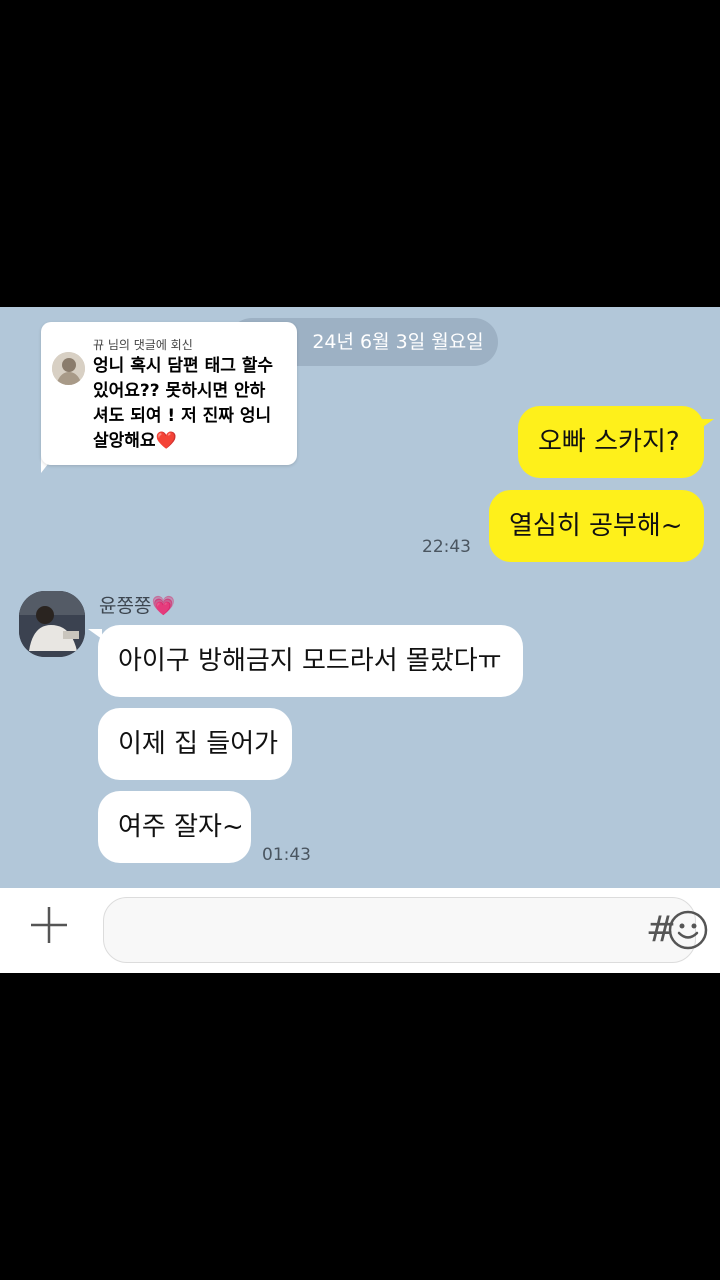 This screenshot has width=720, height=1280. I want to click on avatar-photo, so click(52, 624).